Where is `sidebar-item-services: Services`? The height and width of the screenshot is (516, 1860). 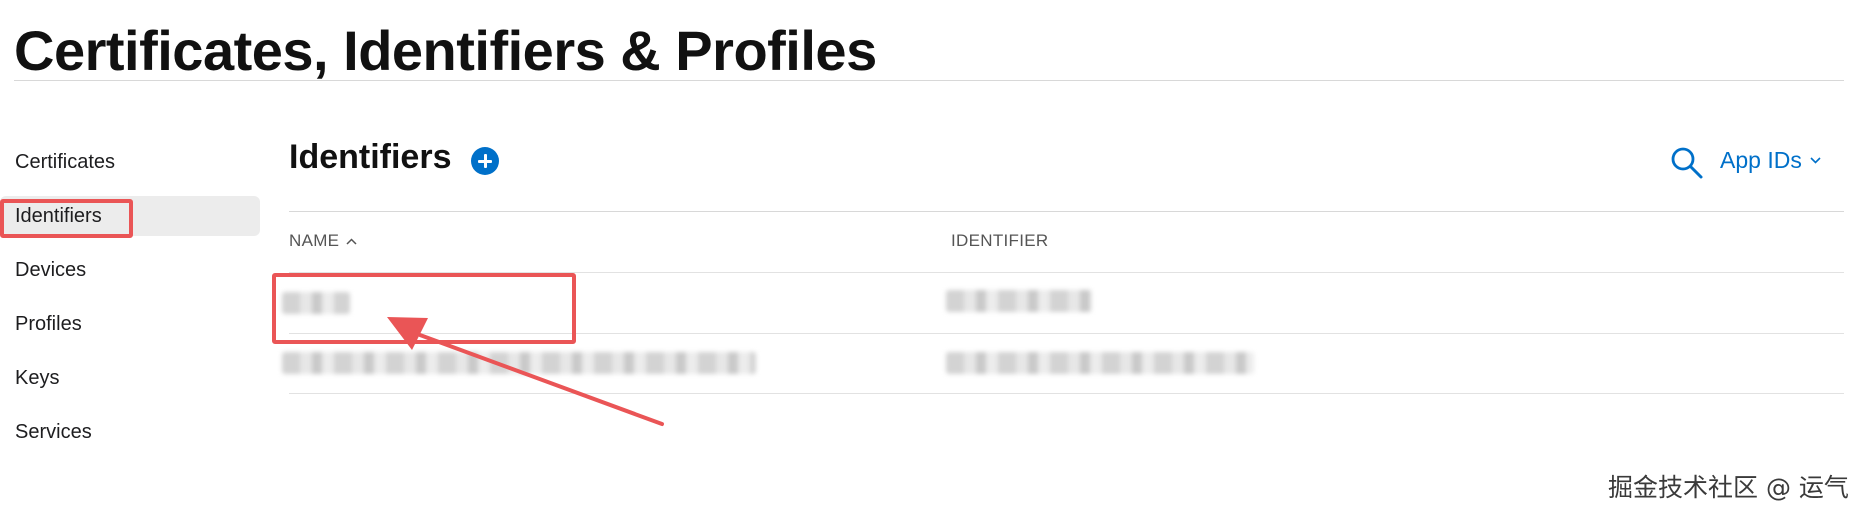
sidebar-item-services: Services is located at coordinates (130, 432).